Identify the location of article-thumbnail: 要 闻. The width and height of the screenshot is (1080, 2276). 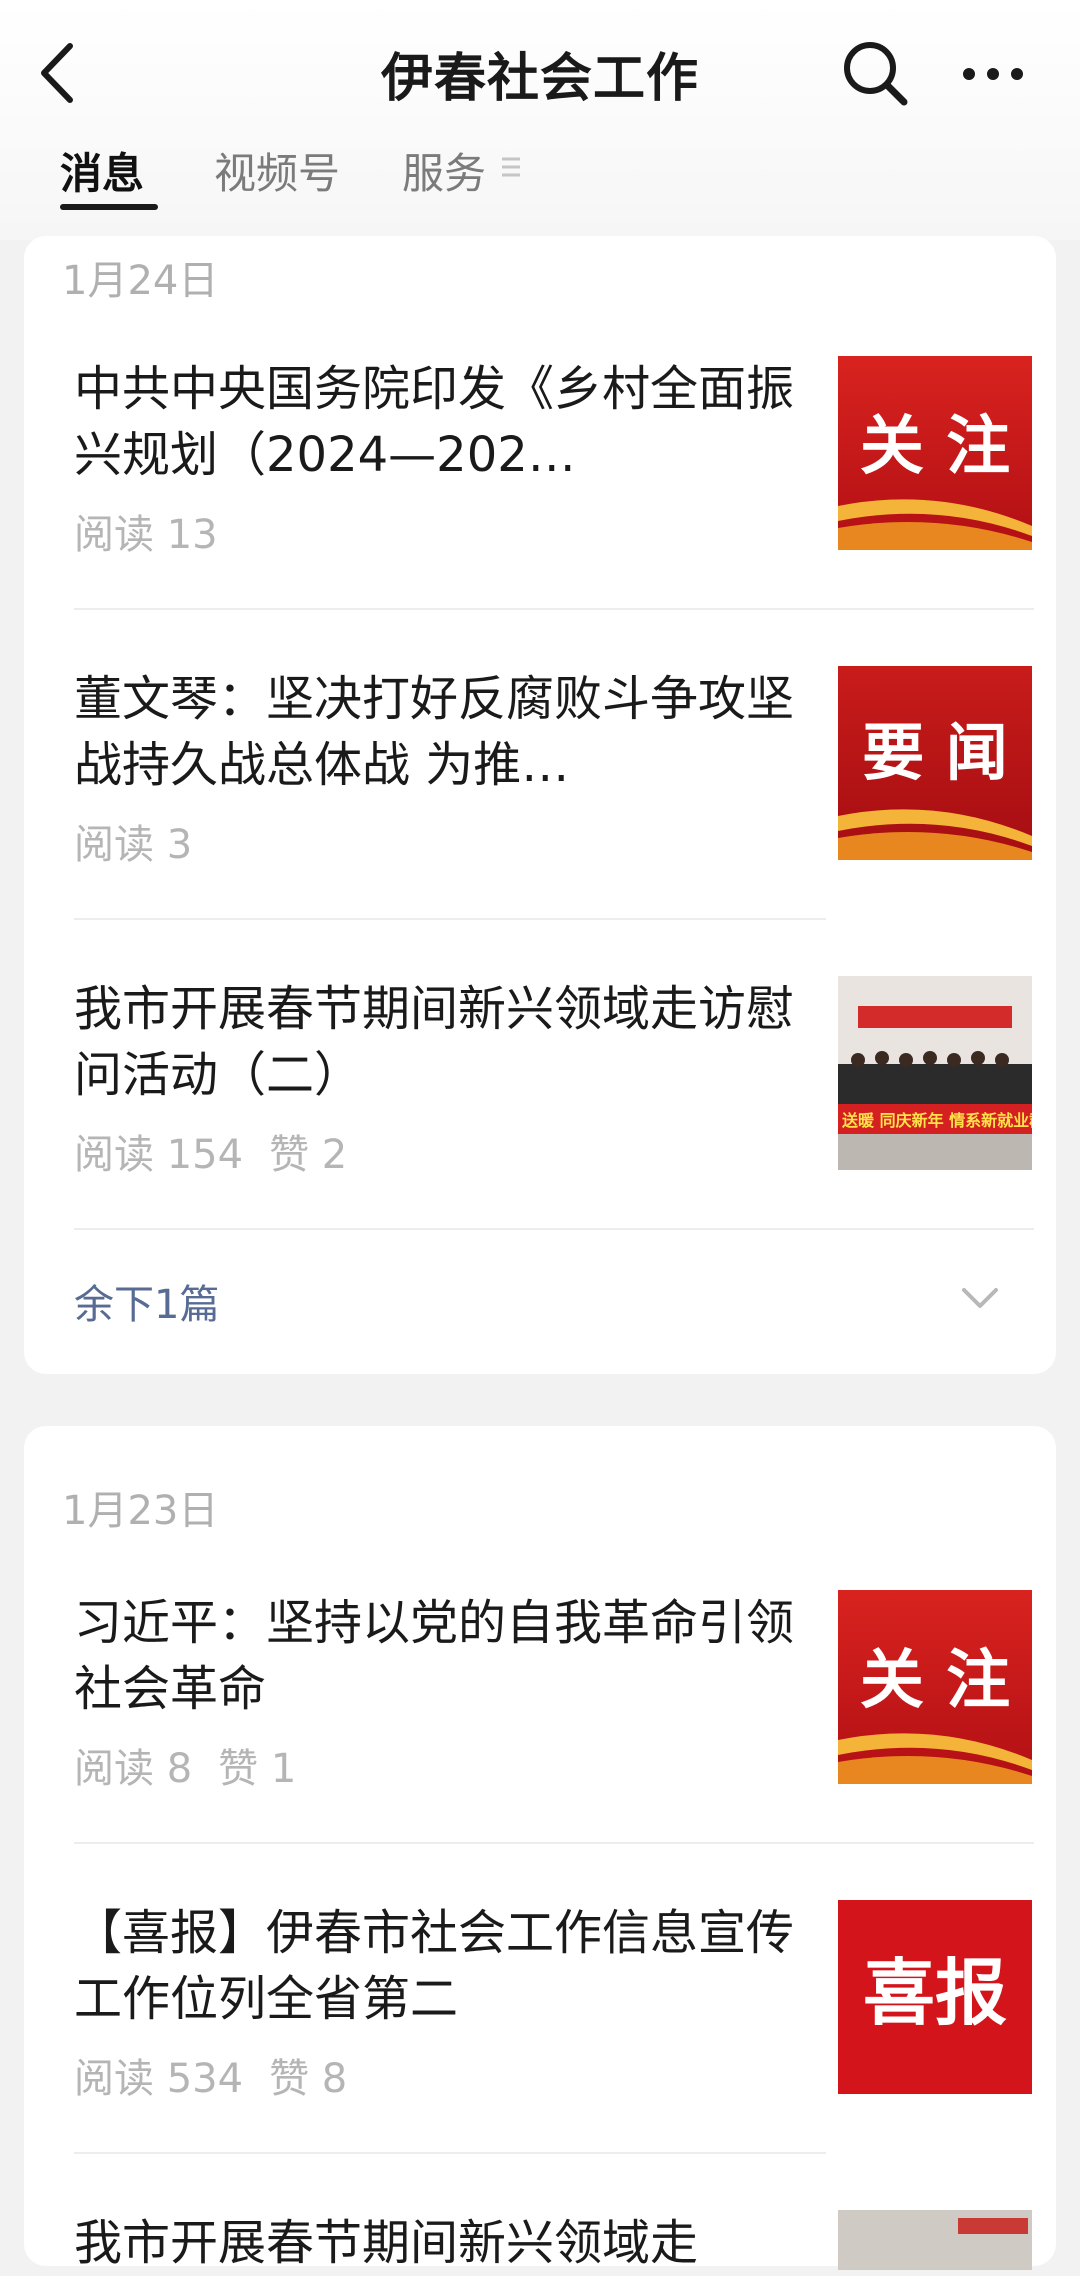
(935, 763).